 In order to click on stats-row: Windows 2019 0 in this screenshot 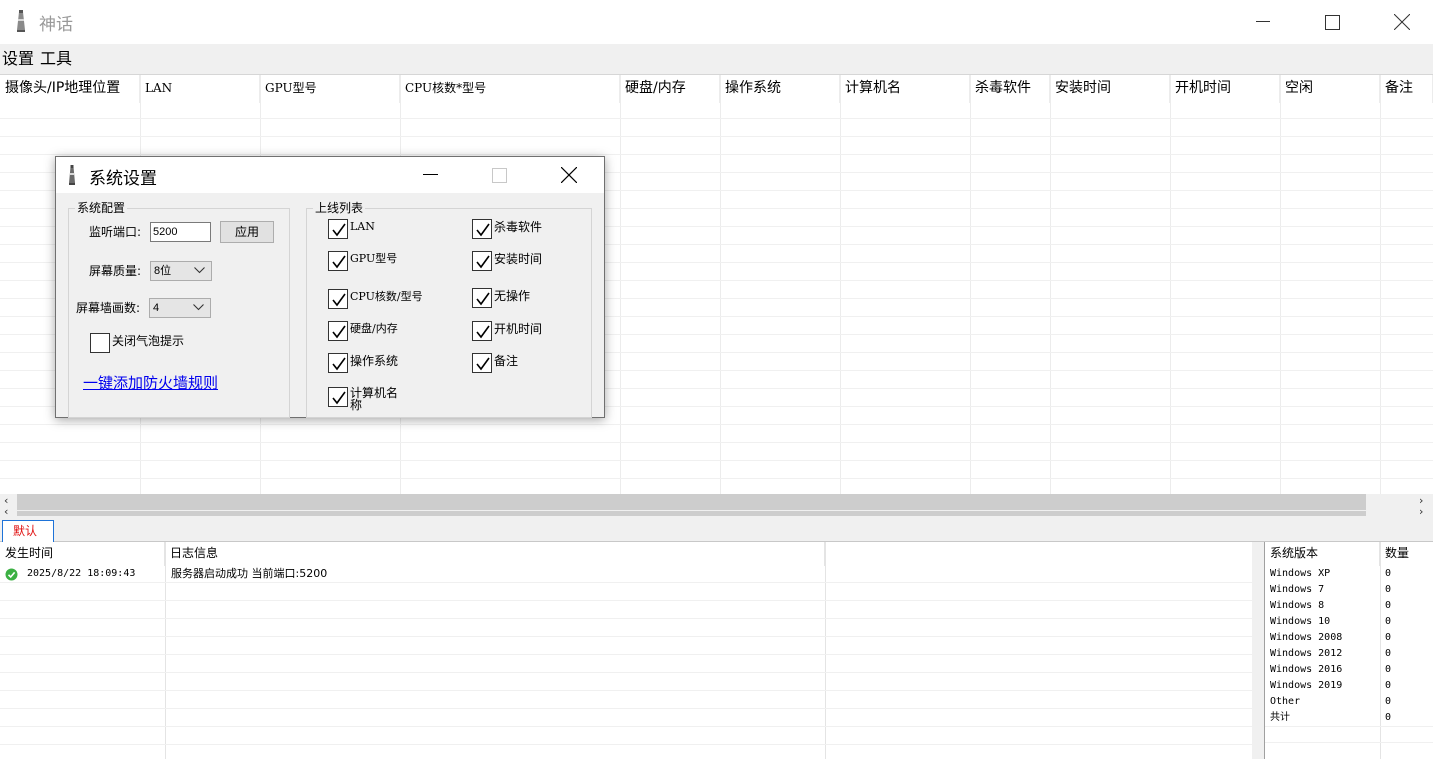, I will do `click(1349, 686)`.